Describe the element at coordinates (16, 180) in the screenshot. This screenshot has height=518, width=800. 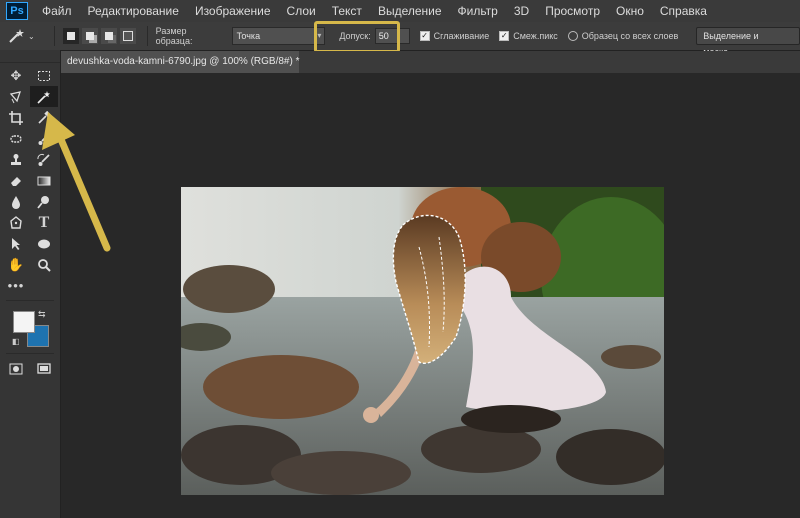
I see `eraser-icon` at that location.